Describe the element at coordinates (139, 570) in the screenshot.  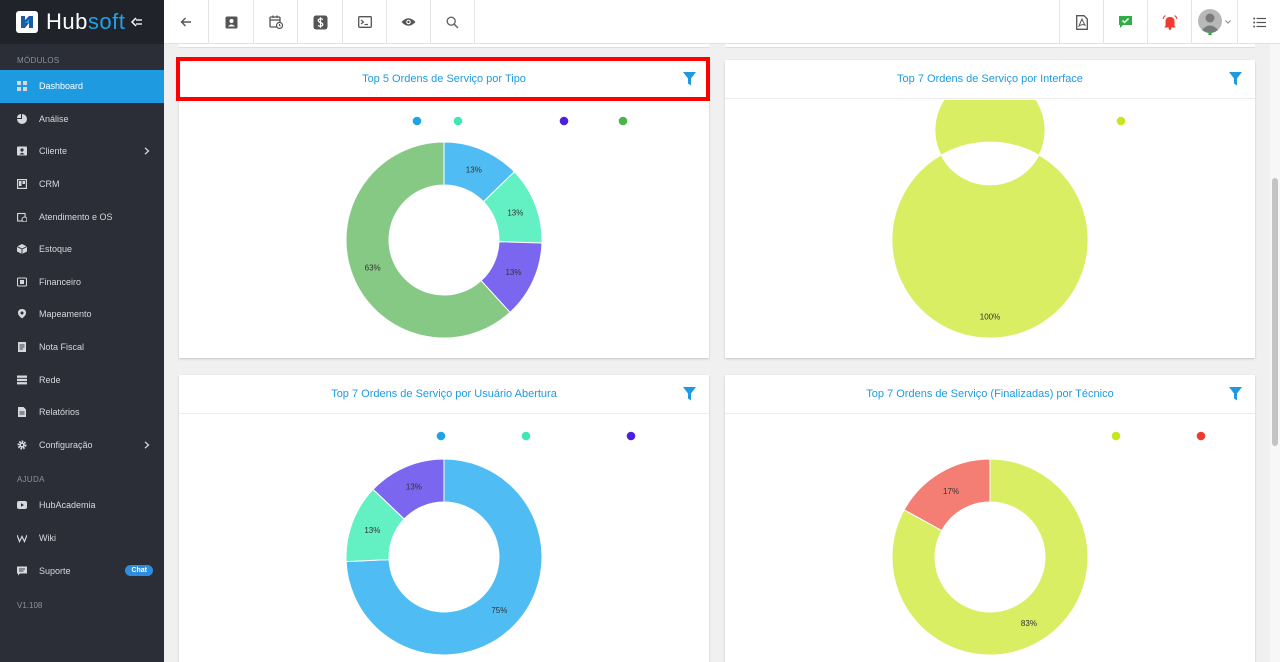
I see `chat-badge: Chat` at that location.